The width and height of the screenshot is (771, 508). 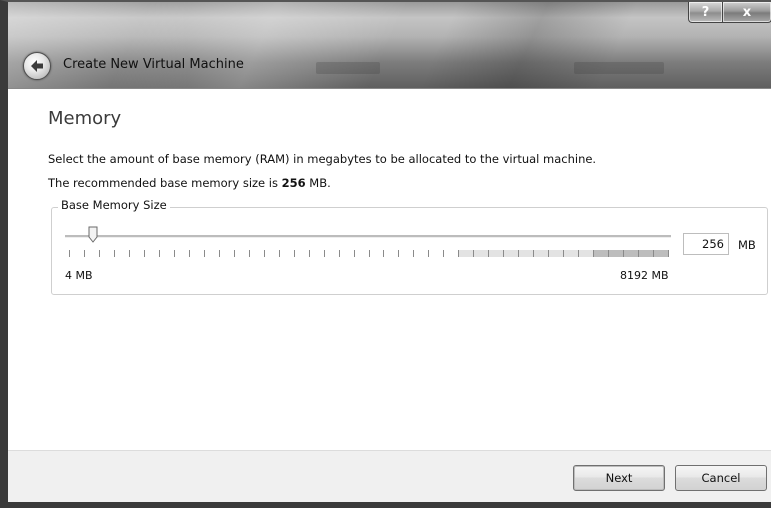 I want to click on help-button: ?, so click(x=705, y=12).